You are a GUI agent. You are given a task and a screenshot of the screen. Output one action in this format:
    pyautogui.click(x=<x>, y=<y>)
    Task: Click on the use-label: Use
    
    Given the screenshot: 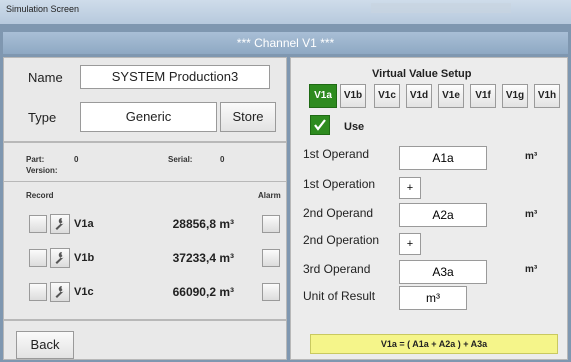 What is the action you would take?
    pyautogui.click(x=354, y=127)
    